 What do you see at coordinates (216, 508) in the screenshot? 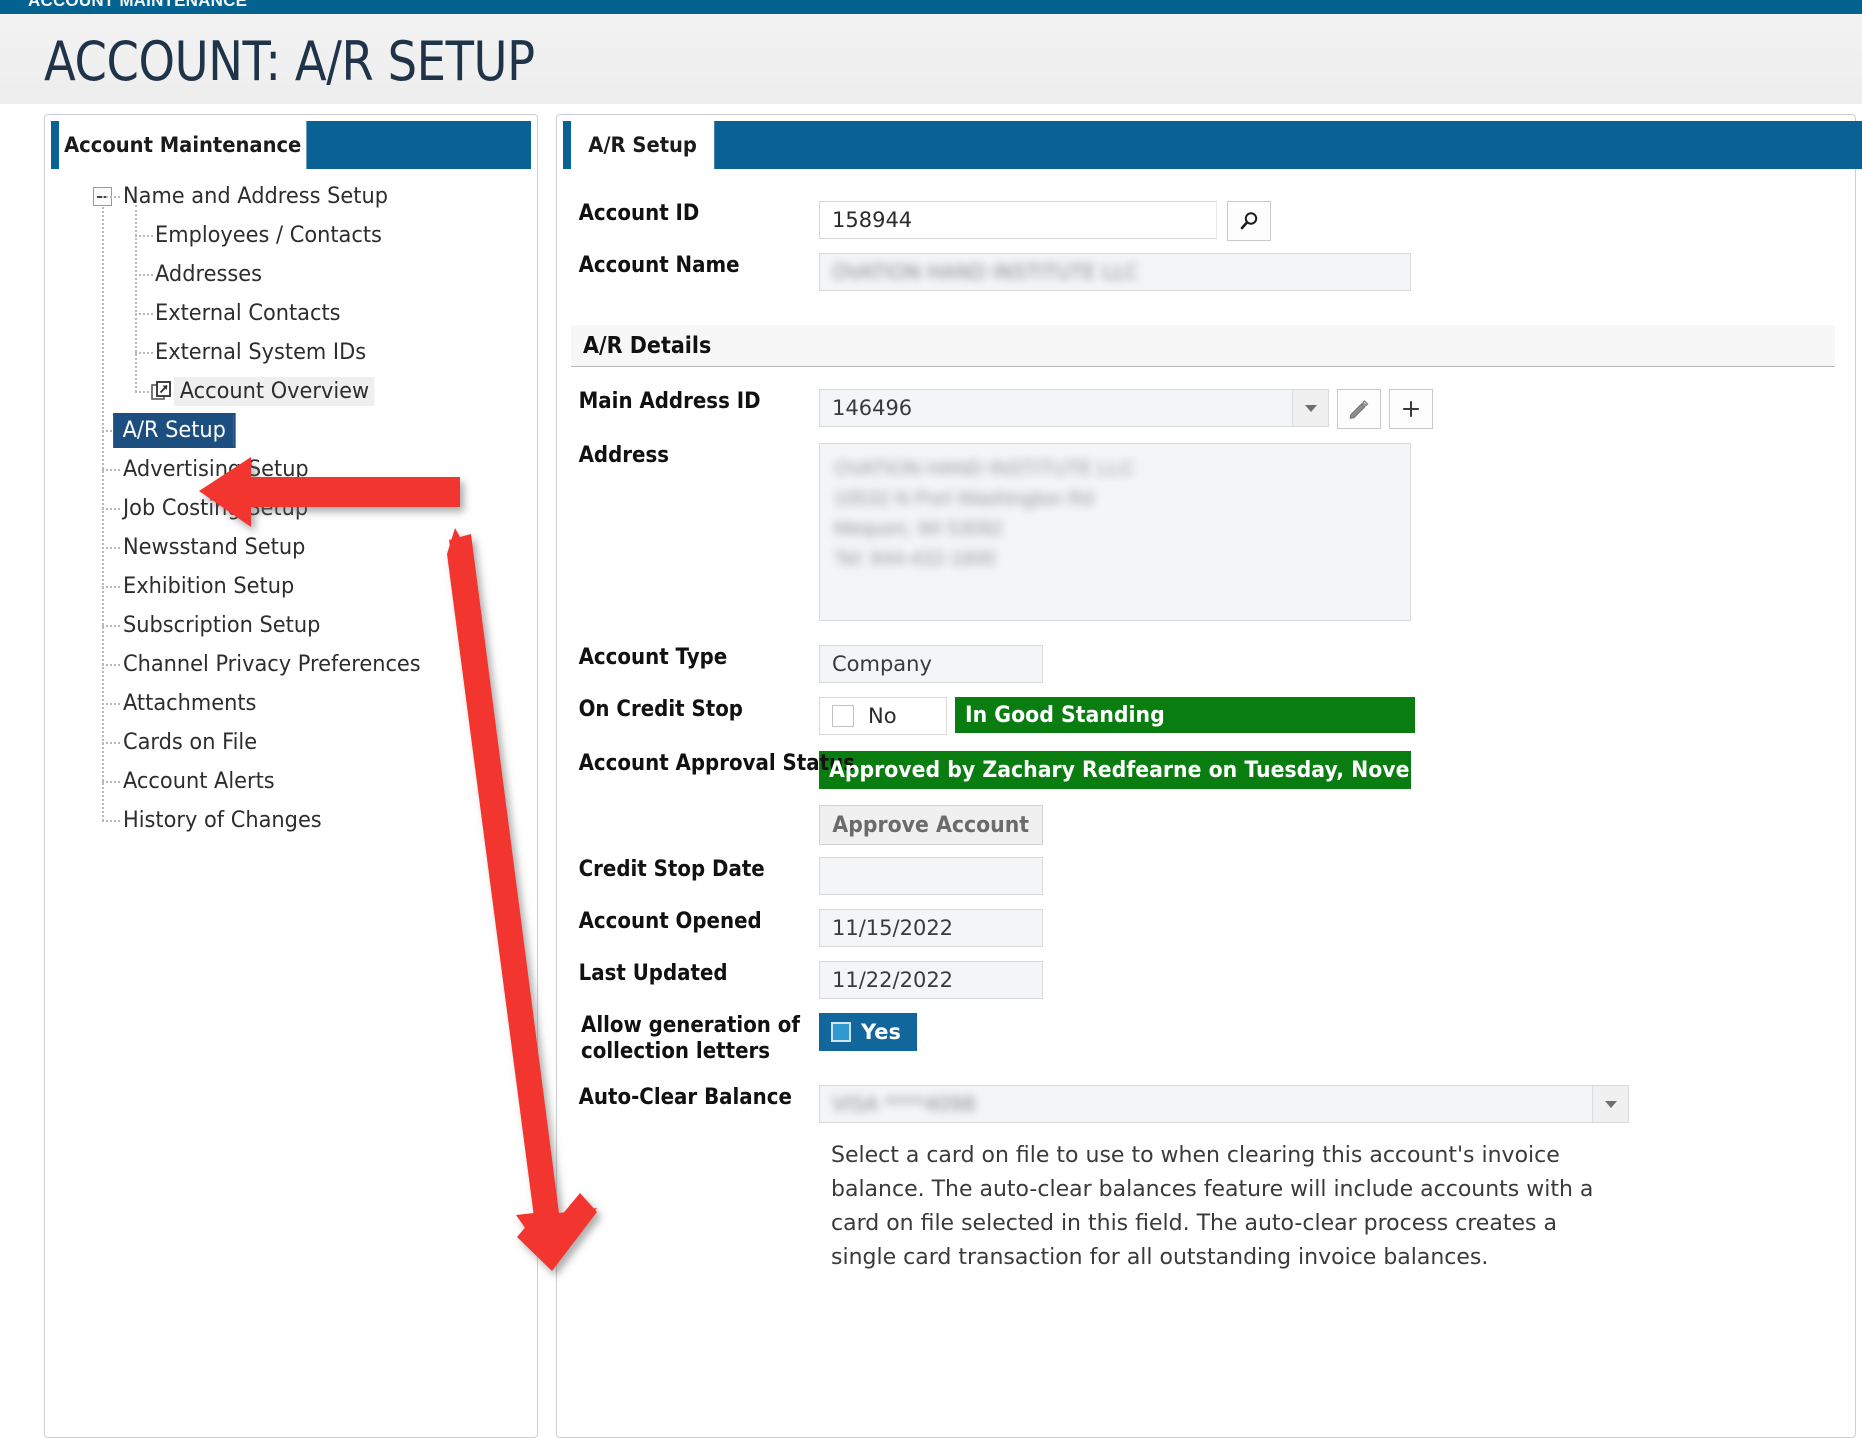
I see `sidebar-item-label: Job Costing Setup` at bounding box center [216, 508].